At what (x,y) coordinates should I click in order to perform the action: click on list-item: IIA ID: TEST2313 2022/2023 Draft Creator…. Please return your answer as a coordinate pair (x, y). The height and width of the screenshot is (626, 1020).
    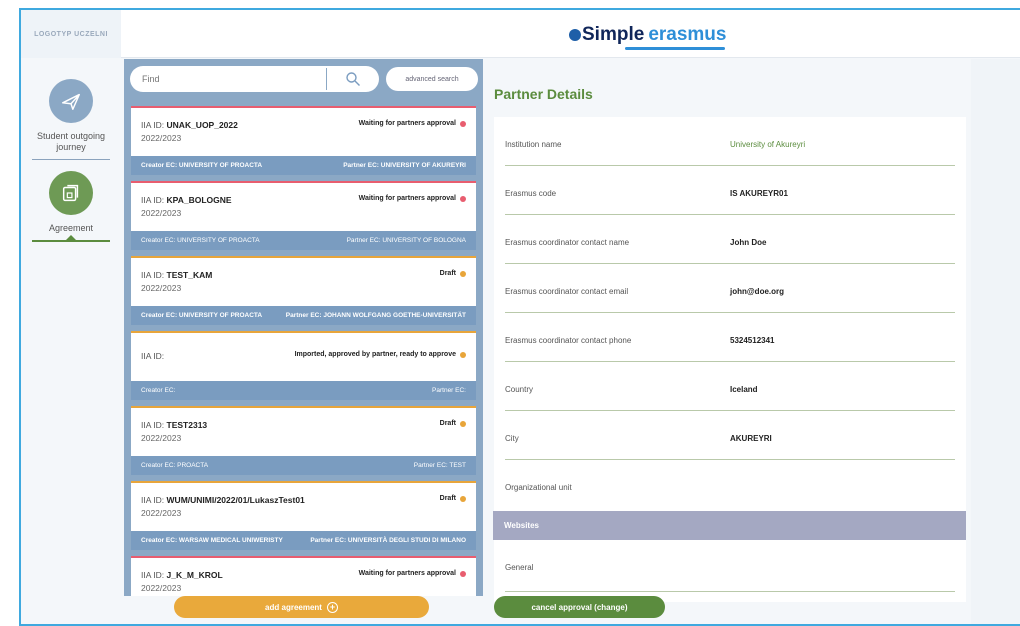
    Looking at the image, I should click on (303, 440).